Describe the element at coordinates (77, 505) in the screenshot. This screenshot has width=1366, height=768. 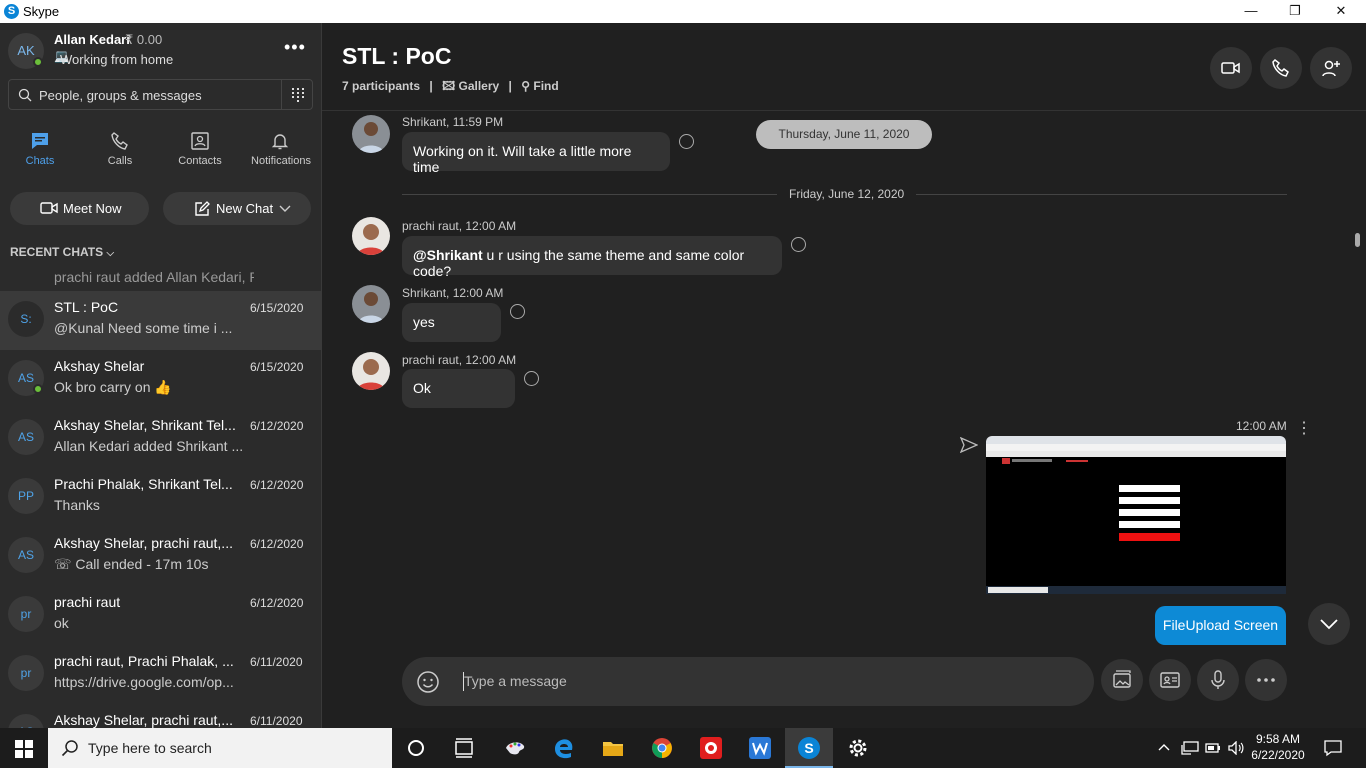
I see `chat-preview: Thanks` at that location.